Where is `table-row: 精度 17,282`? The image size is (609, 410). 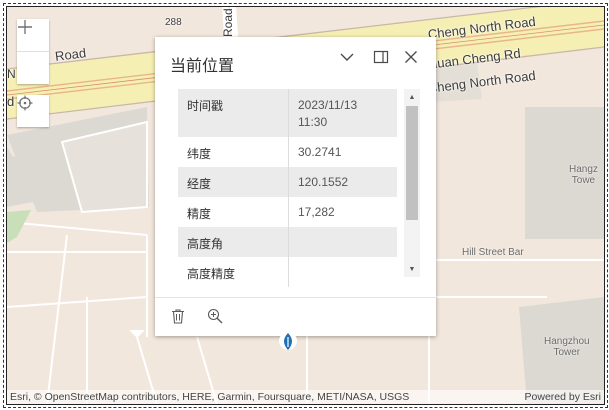
table-row: 精度 17,282 is located at coordinates (287, 212).